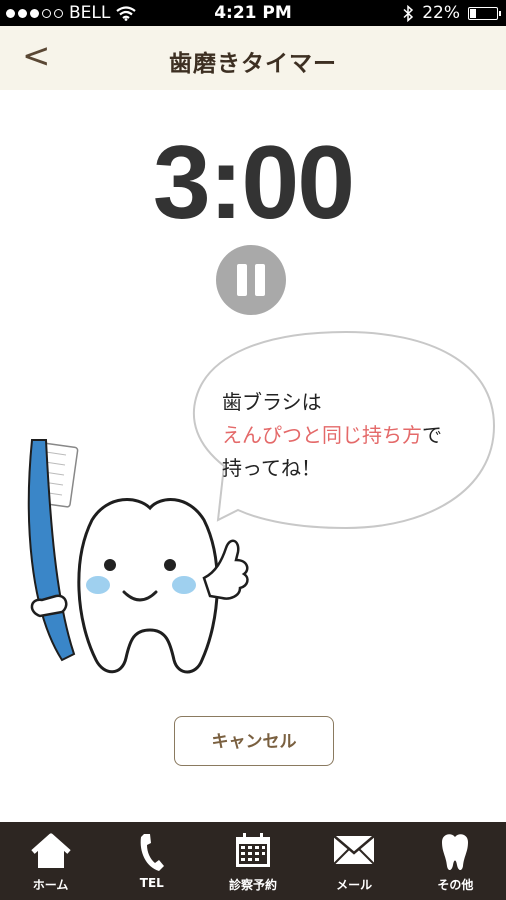 This screenshot has height=900, width=506. What do you see at coordinates (251, 280) in the screenshot?
I see `pause-button` at bounding box center [251, 280].